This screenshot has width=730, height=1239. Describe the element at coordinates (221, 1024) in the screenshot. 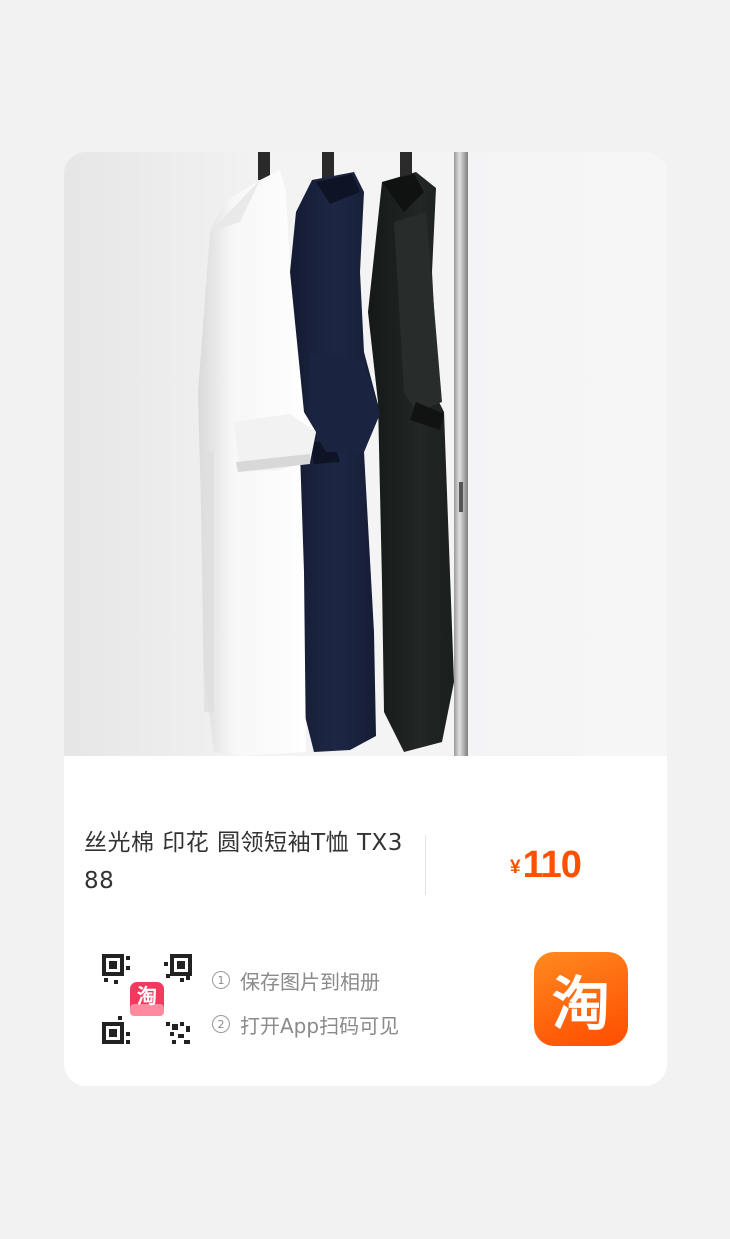

I see `step-number-2: 2` at that location.